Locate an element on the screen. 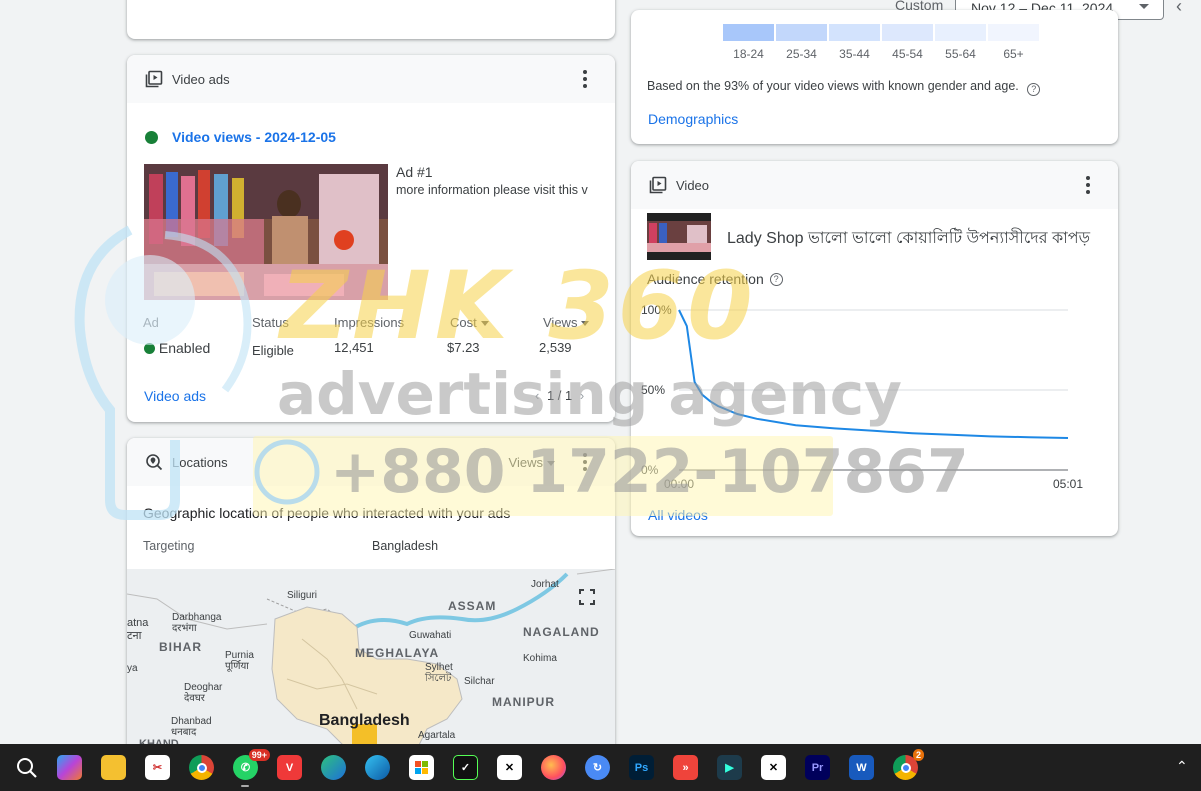  chrome-icon is located at coordinates (201, 767).